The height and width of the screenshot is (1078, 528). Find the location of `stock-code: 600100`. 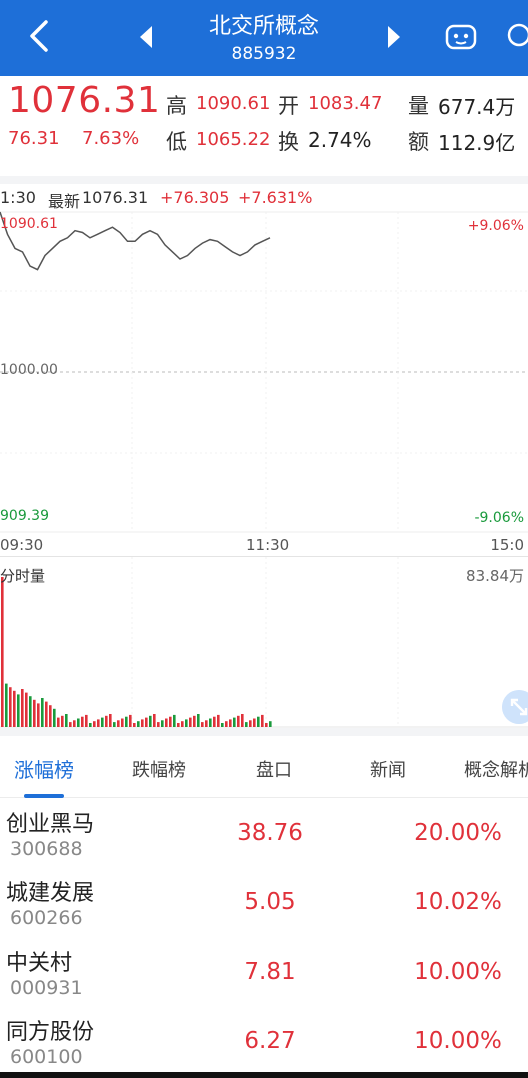

stock-code: 600100 is located at coordinates (46, 1057).